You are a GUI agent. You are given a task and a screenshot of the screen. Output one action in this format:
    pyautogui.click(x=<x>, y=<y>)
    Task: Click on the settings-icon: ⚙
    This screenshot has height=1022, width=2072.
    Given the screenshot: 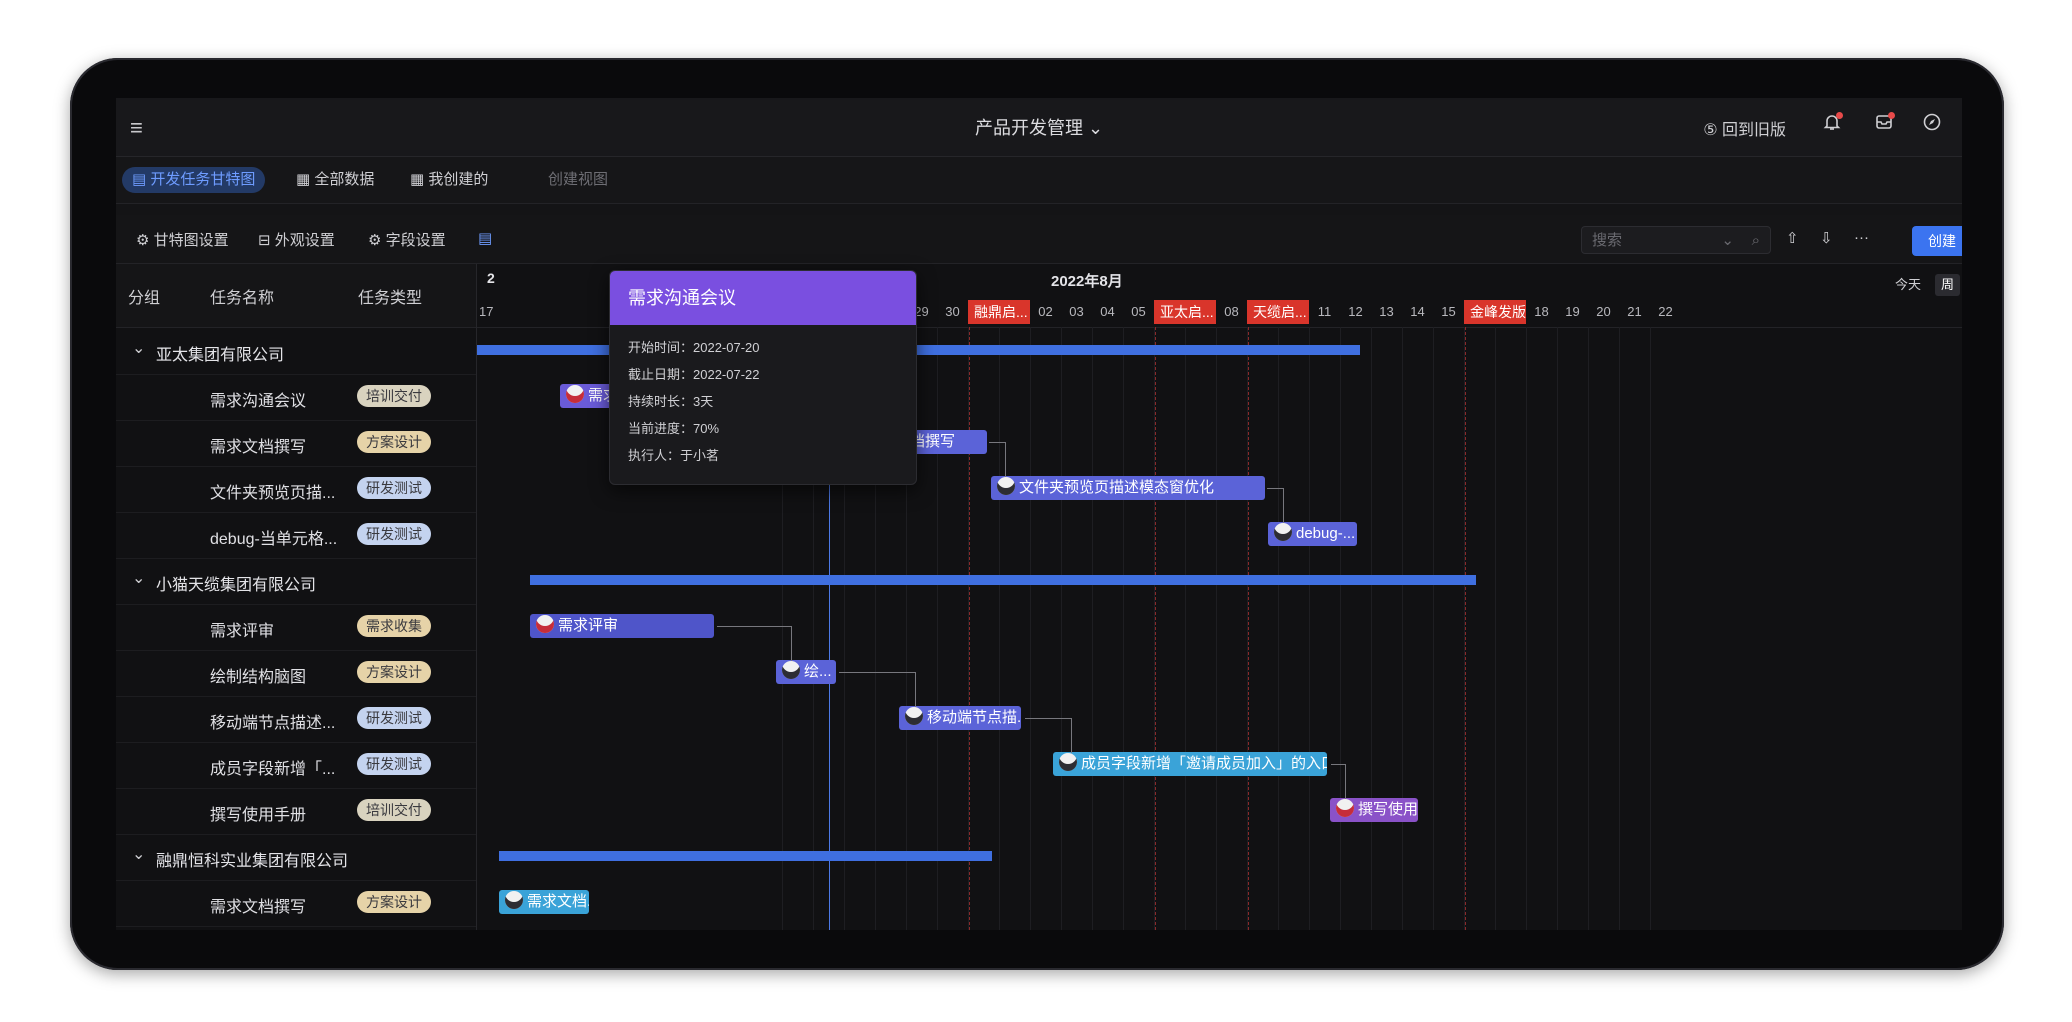 What is the action you would take?
    pyautogui.click(x=377, y=240)
    